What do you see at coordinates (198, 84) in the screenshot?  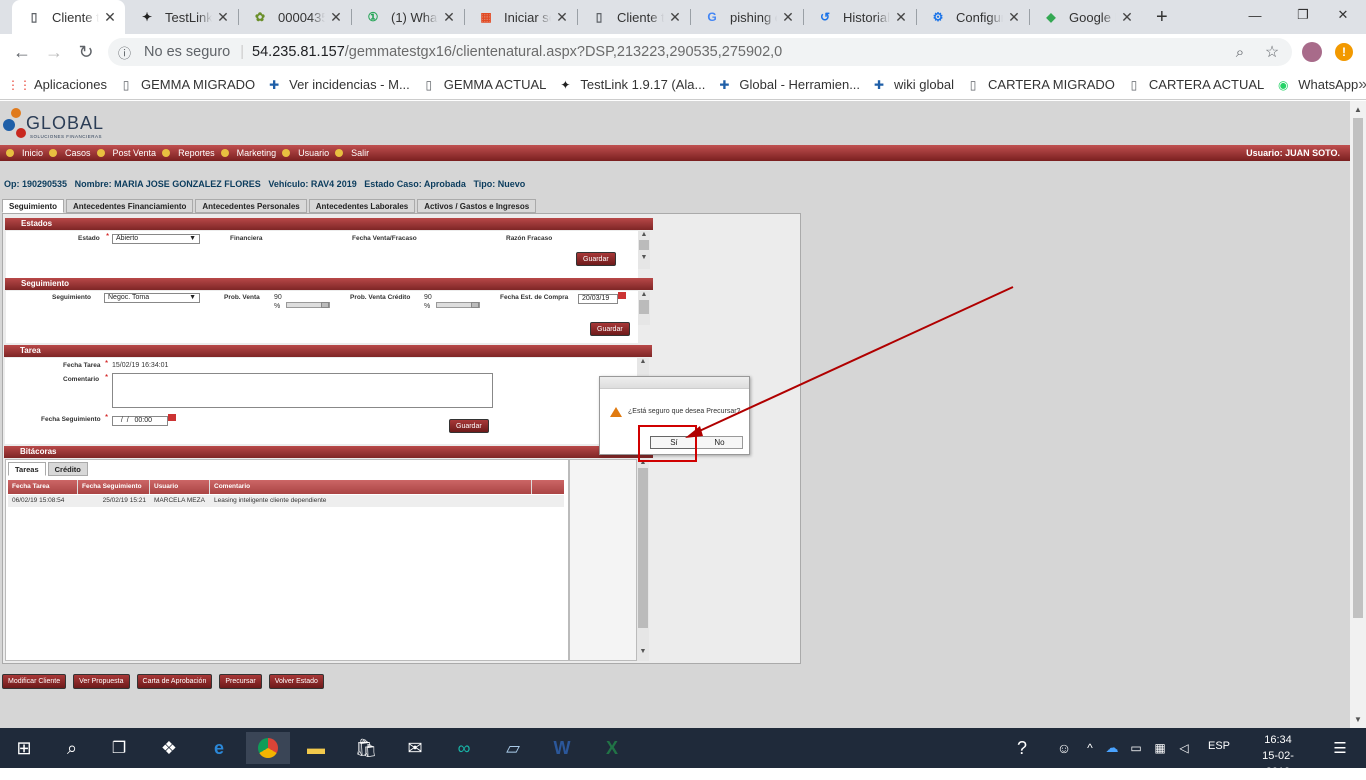 I see `bookmark-label: GEMMA MIGRADO` at bounding box center [198, 84].